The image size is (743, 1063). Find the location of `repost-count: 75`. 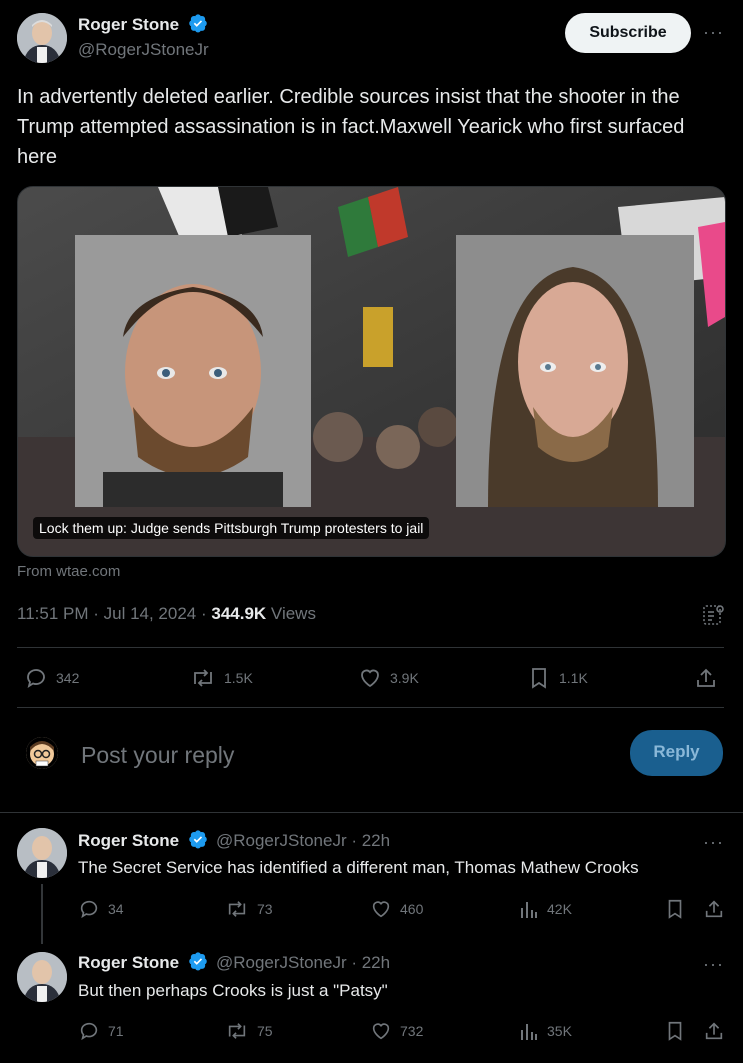

repost-count: 75 is located at coordinates (265, 1031).